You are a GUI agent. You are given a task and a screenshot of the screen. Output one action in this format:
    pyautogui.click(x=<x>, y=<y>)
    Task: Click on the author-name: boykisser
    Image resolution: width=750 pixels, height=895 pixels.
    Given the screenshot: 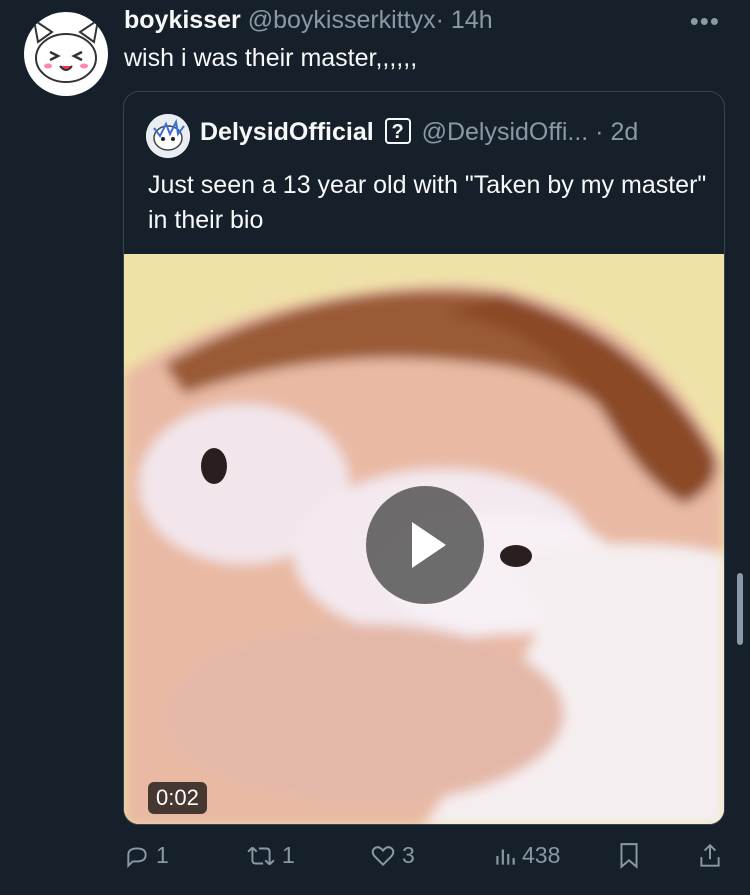 What is the action you would take?
    pyautogui.click(x=182, y=20)
    